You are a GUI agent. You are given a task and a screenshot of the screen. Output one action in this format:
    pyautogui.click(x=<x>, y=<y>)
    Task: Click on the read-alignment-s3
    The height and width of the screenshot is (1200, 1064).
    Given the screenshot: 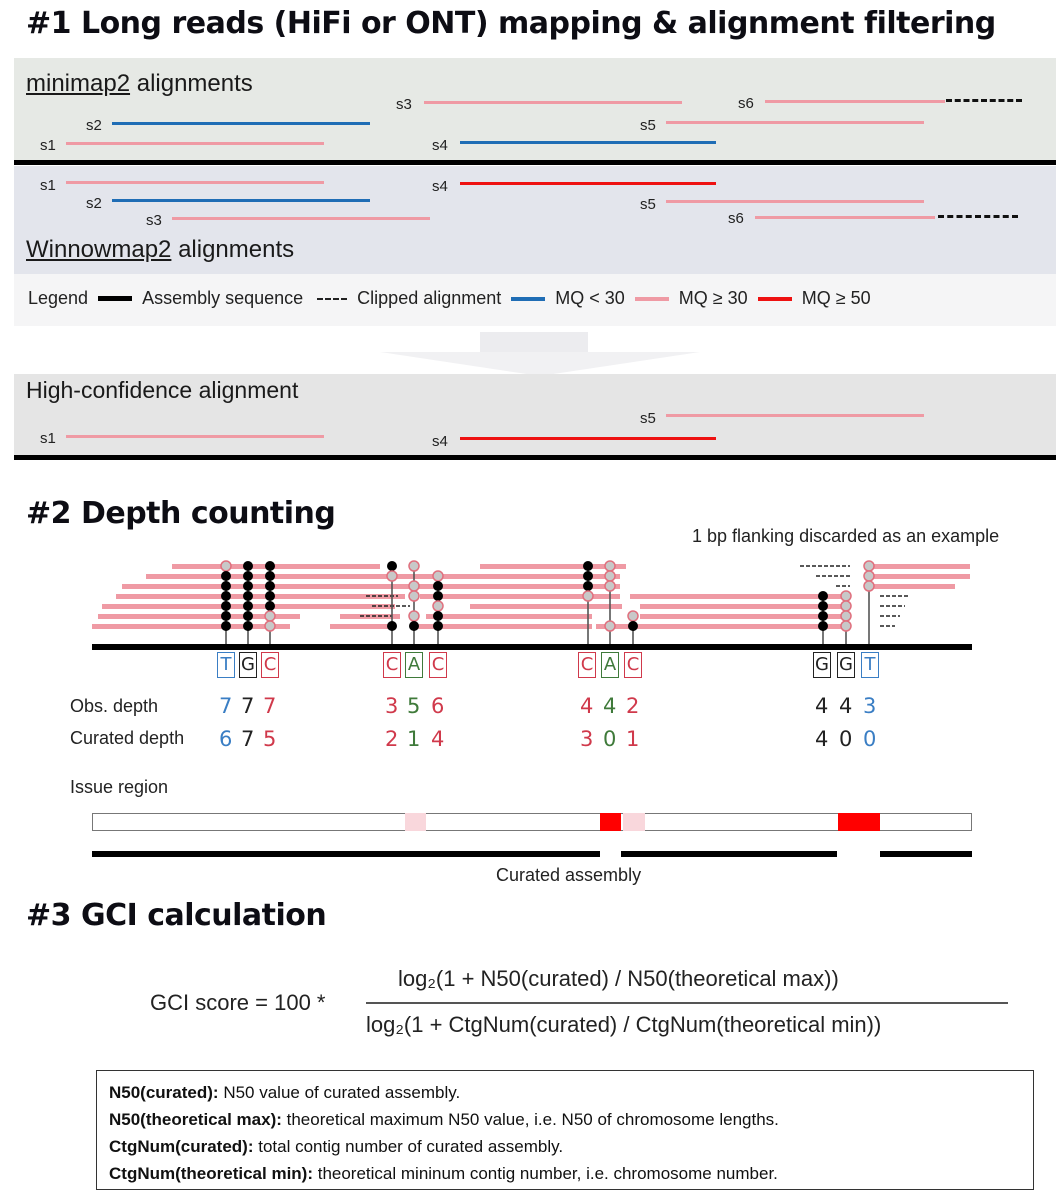 What is the action you would take?
    pyautogui.click(x=553, y=102)
    